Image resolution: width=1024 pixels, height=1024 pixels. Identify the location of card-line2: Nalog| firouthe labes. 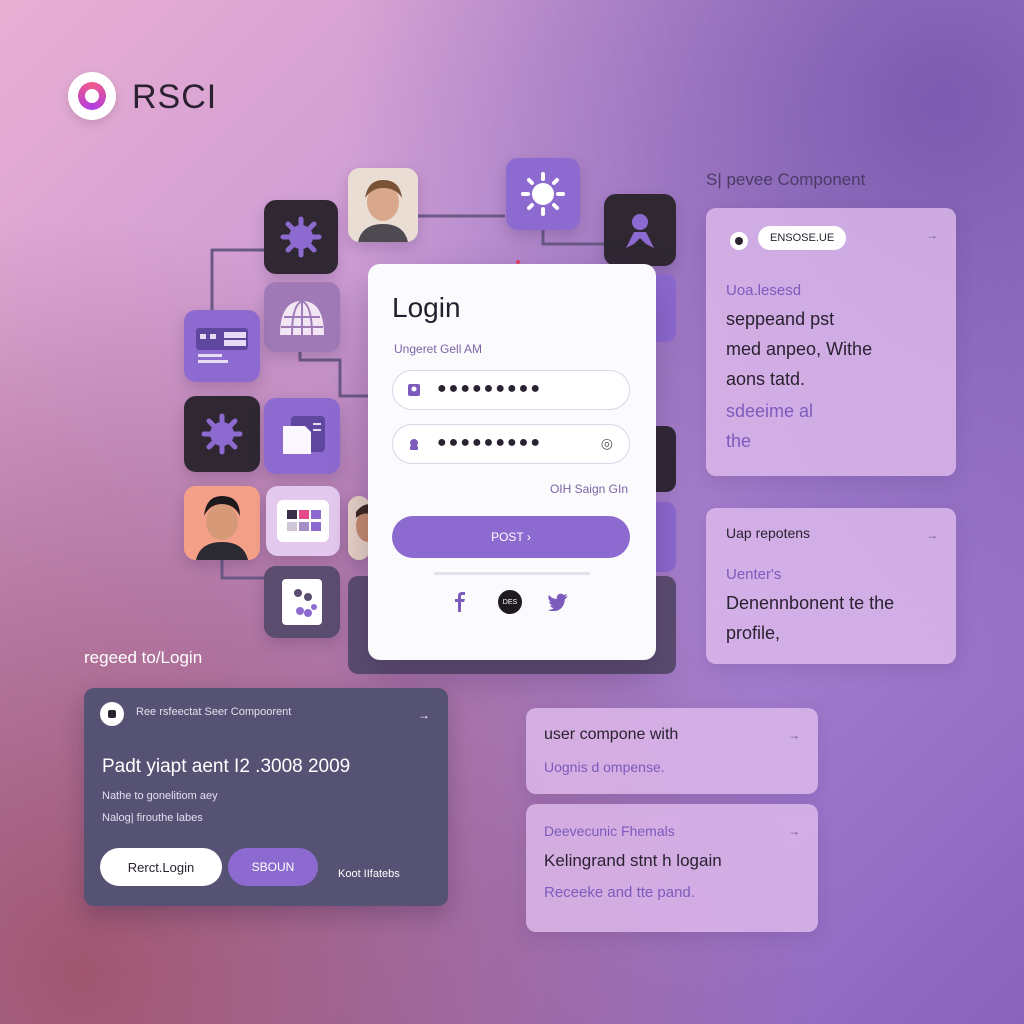
(152, 818).